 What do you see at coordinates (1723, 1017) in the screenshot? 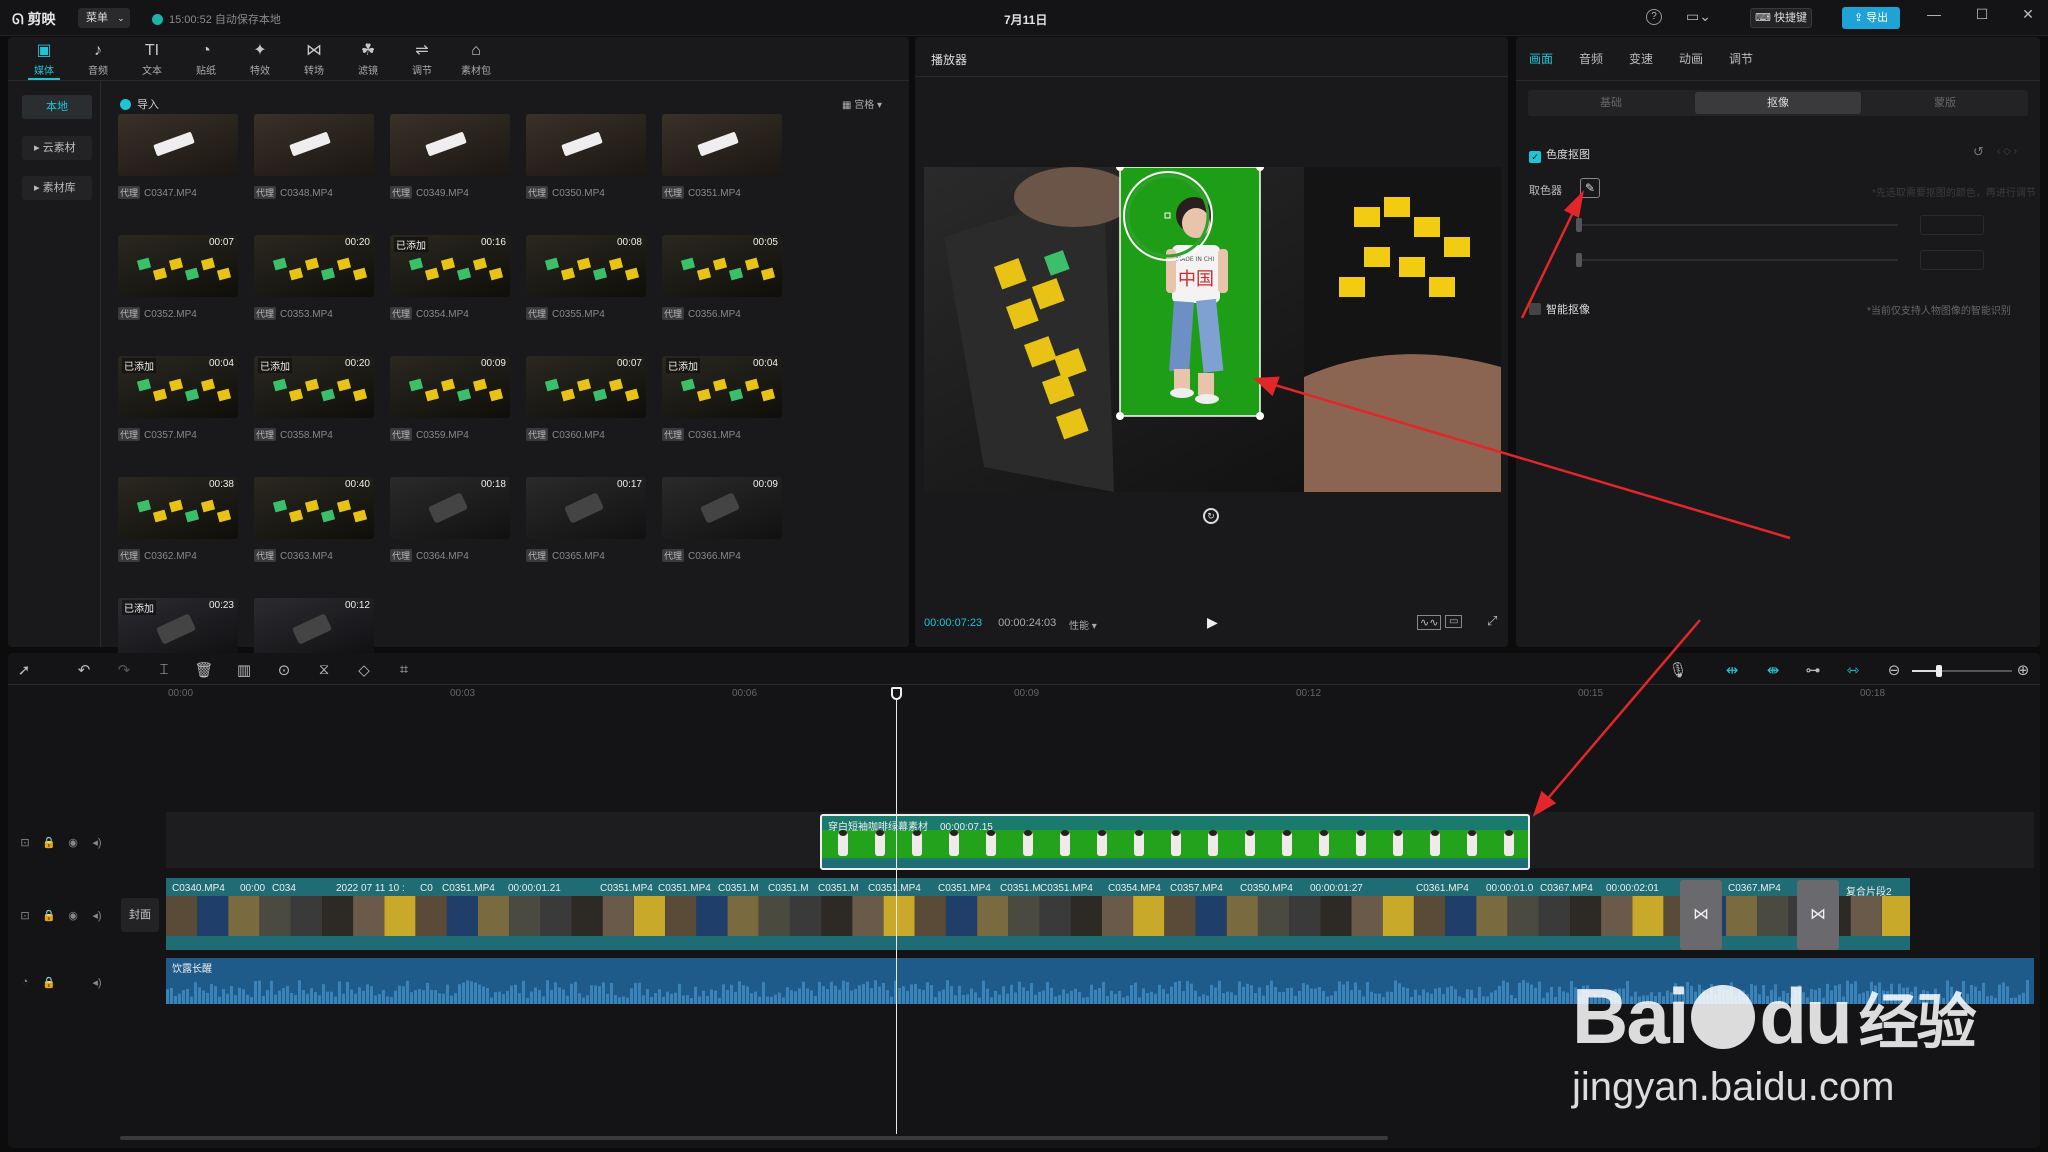
I see `paw-icon` at bounding box center [1723, 1017].